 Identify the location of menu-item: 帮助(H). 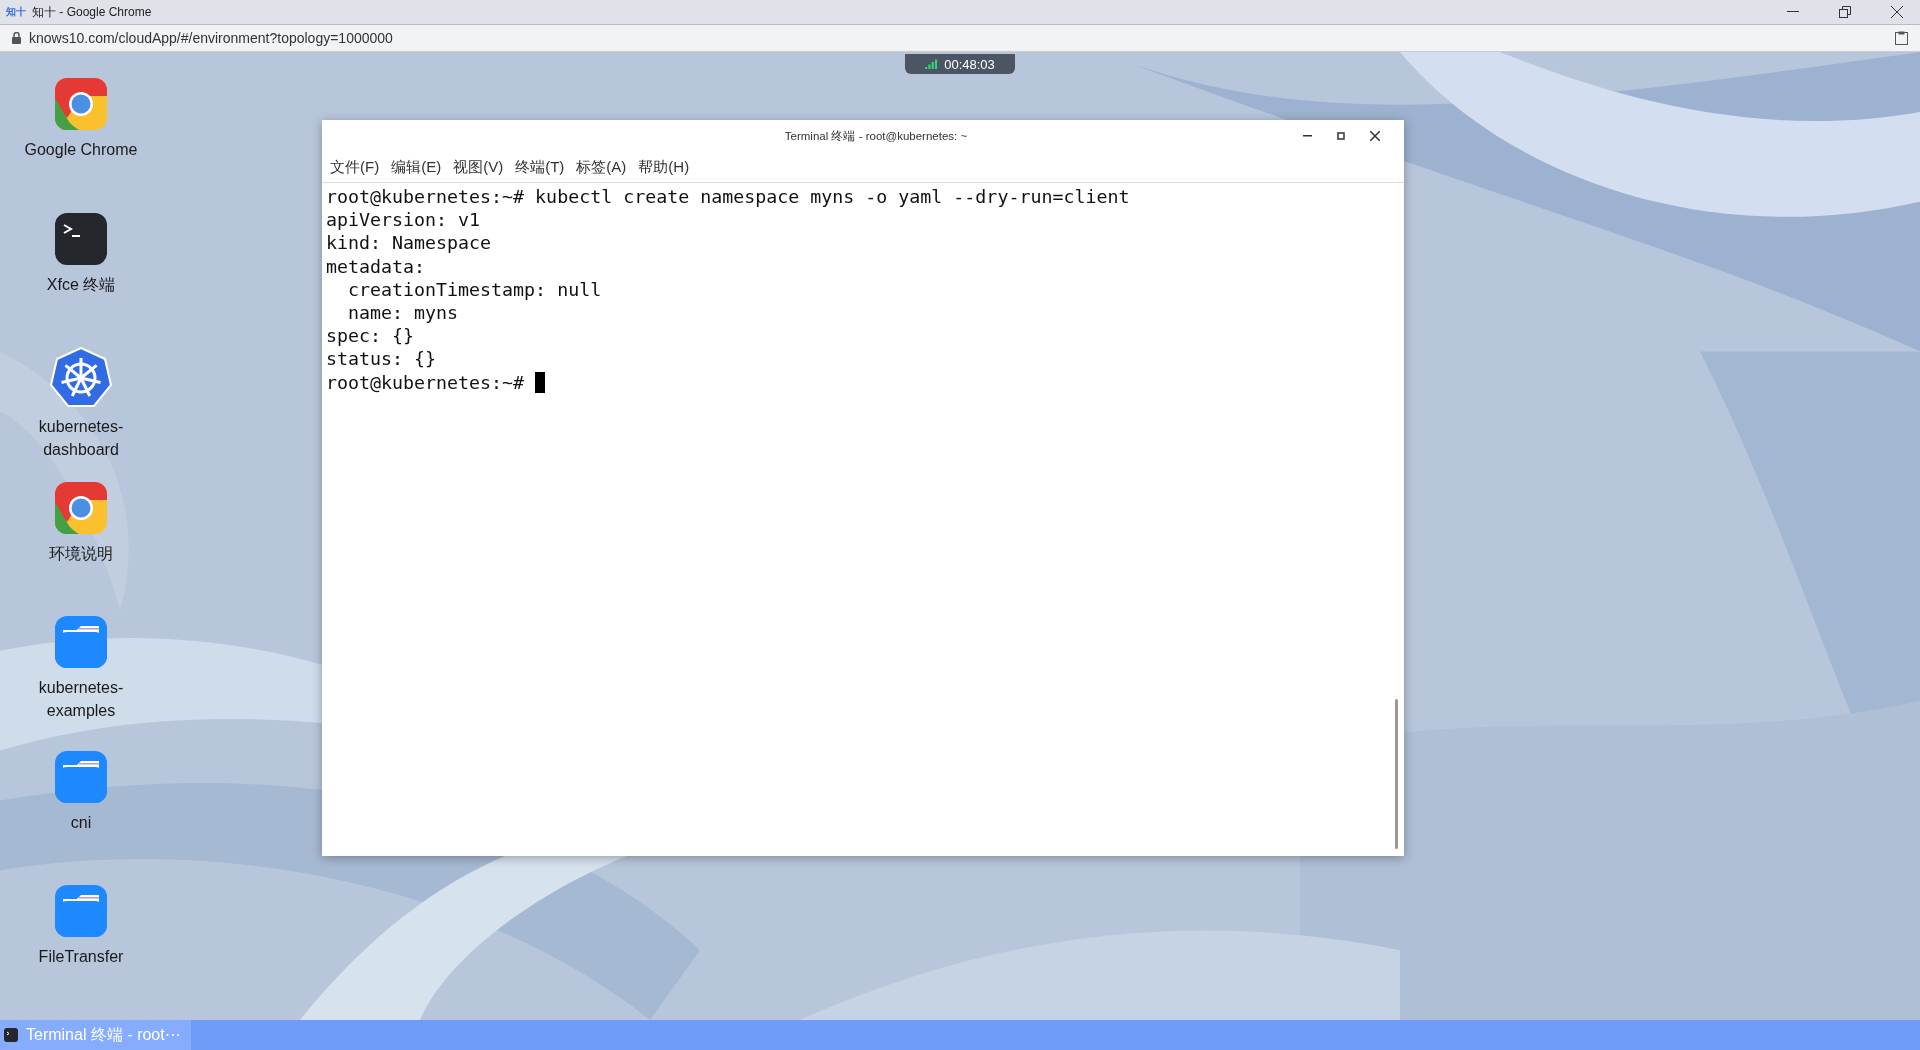
(664, 167).